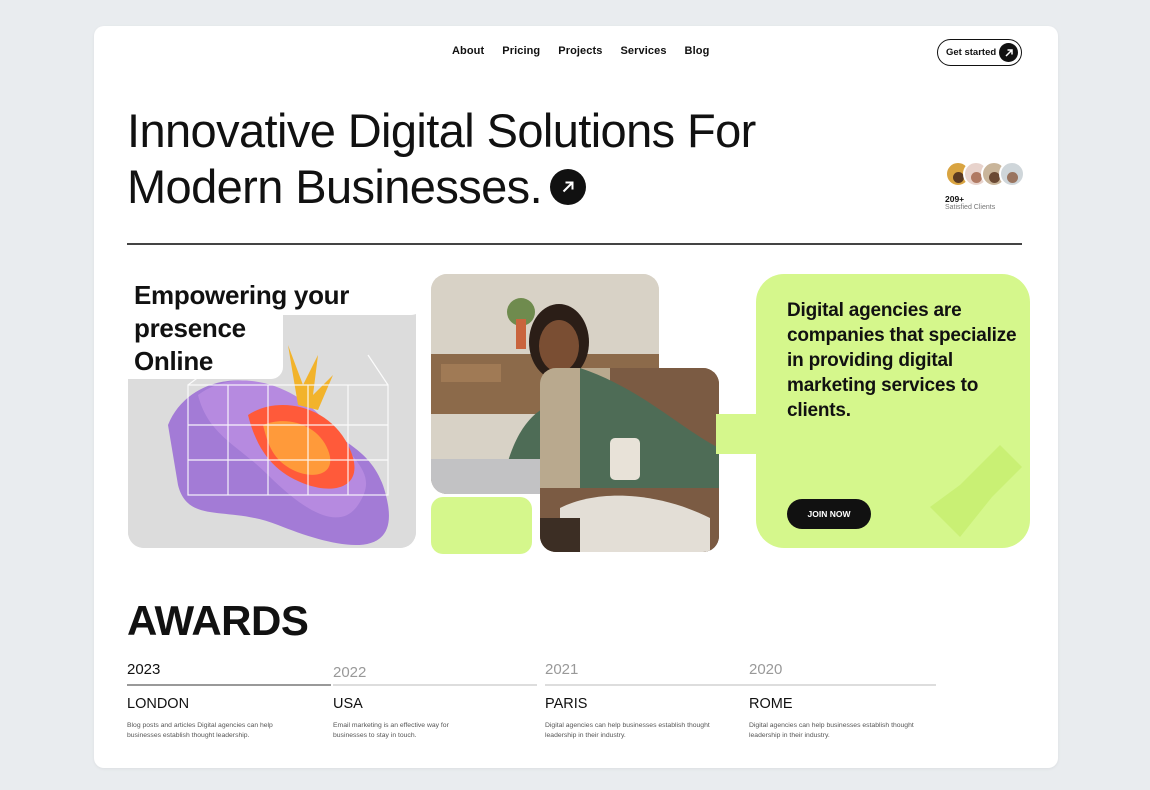 The height and width of the screenshot is (790, 1150). What do you see at coordinates (441, 130) in the screenshot?
I see `hero-title-line1: Innovative Digital Solutions For` at bounding box center [441, 130].